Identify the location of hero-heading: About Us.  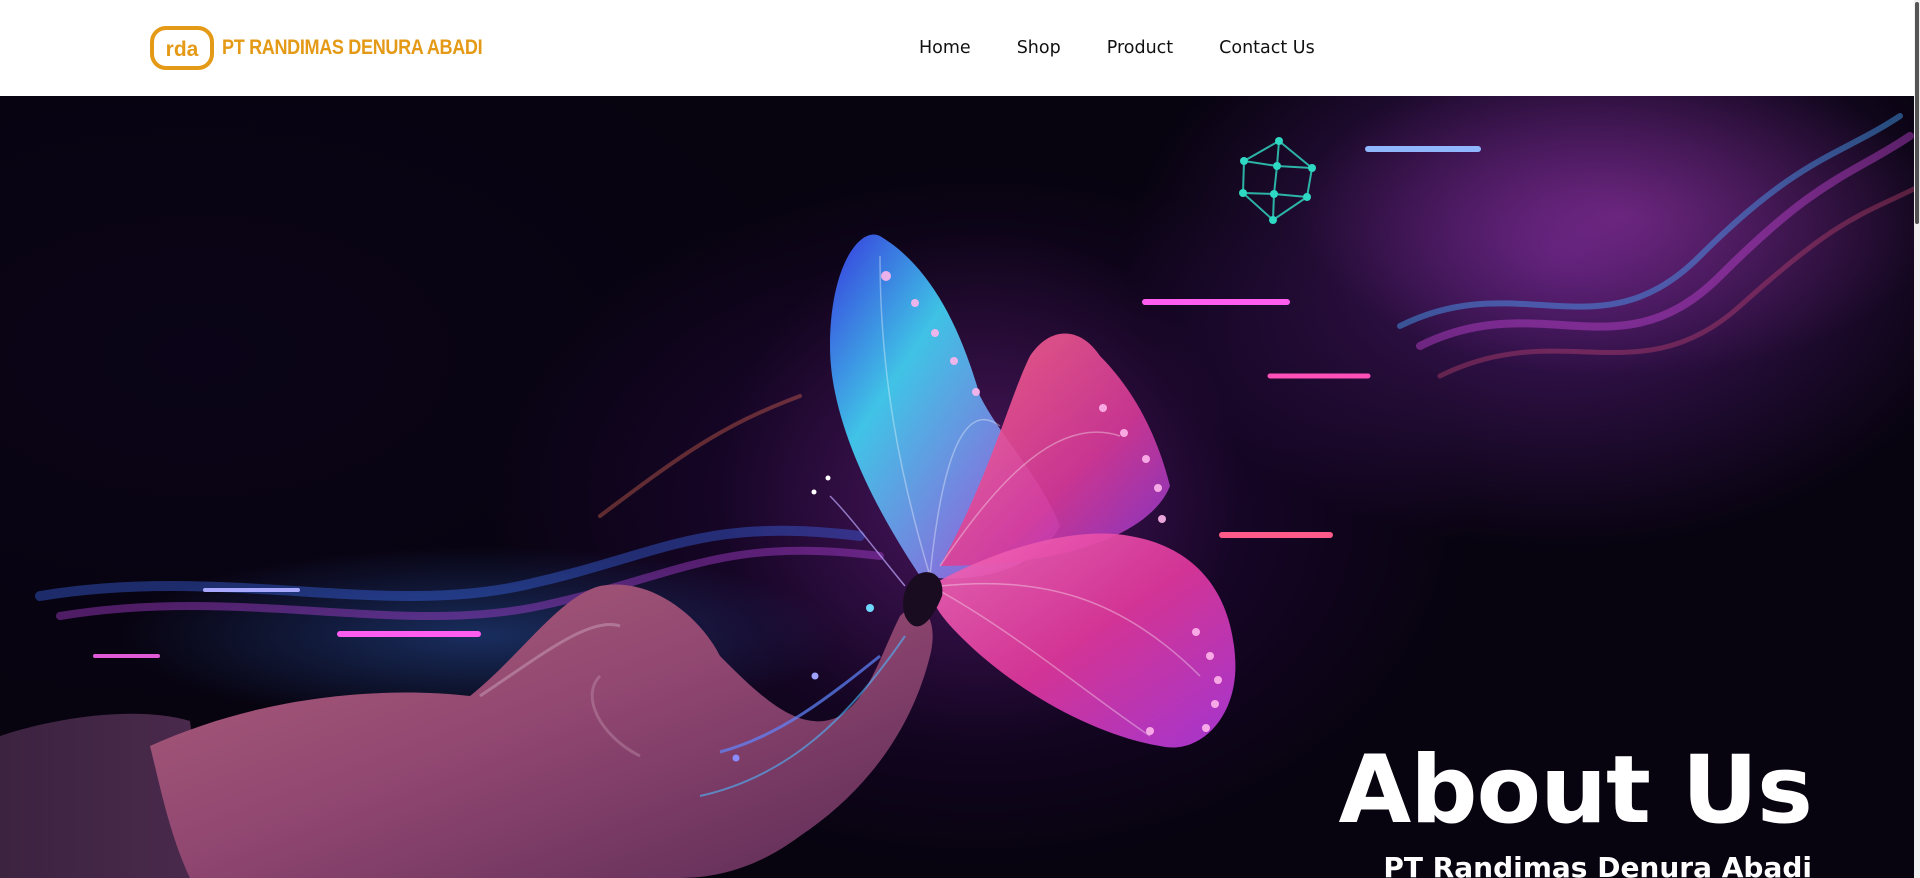
(1575, 790).